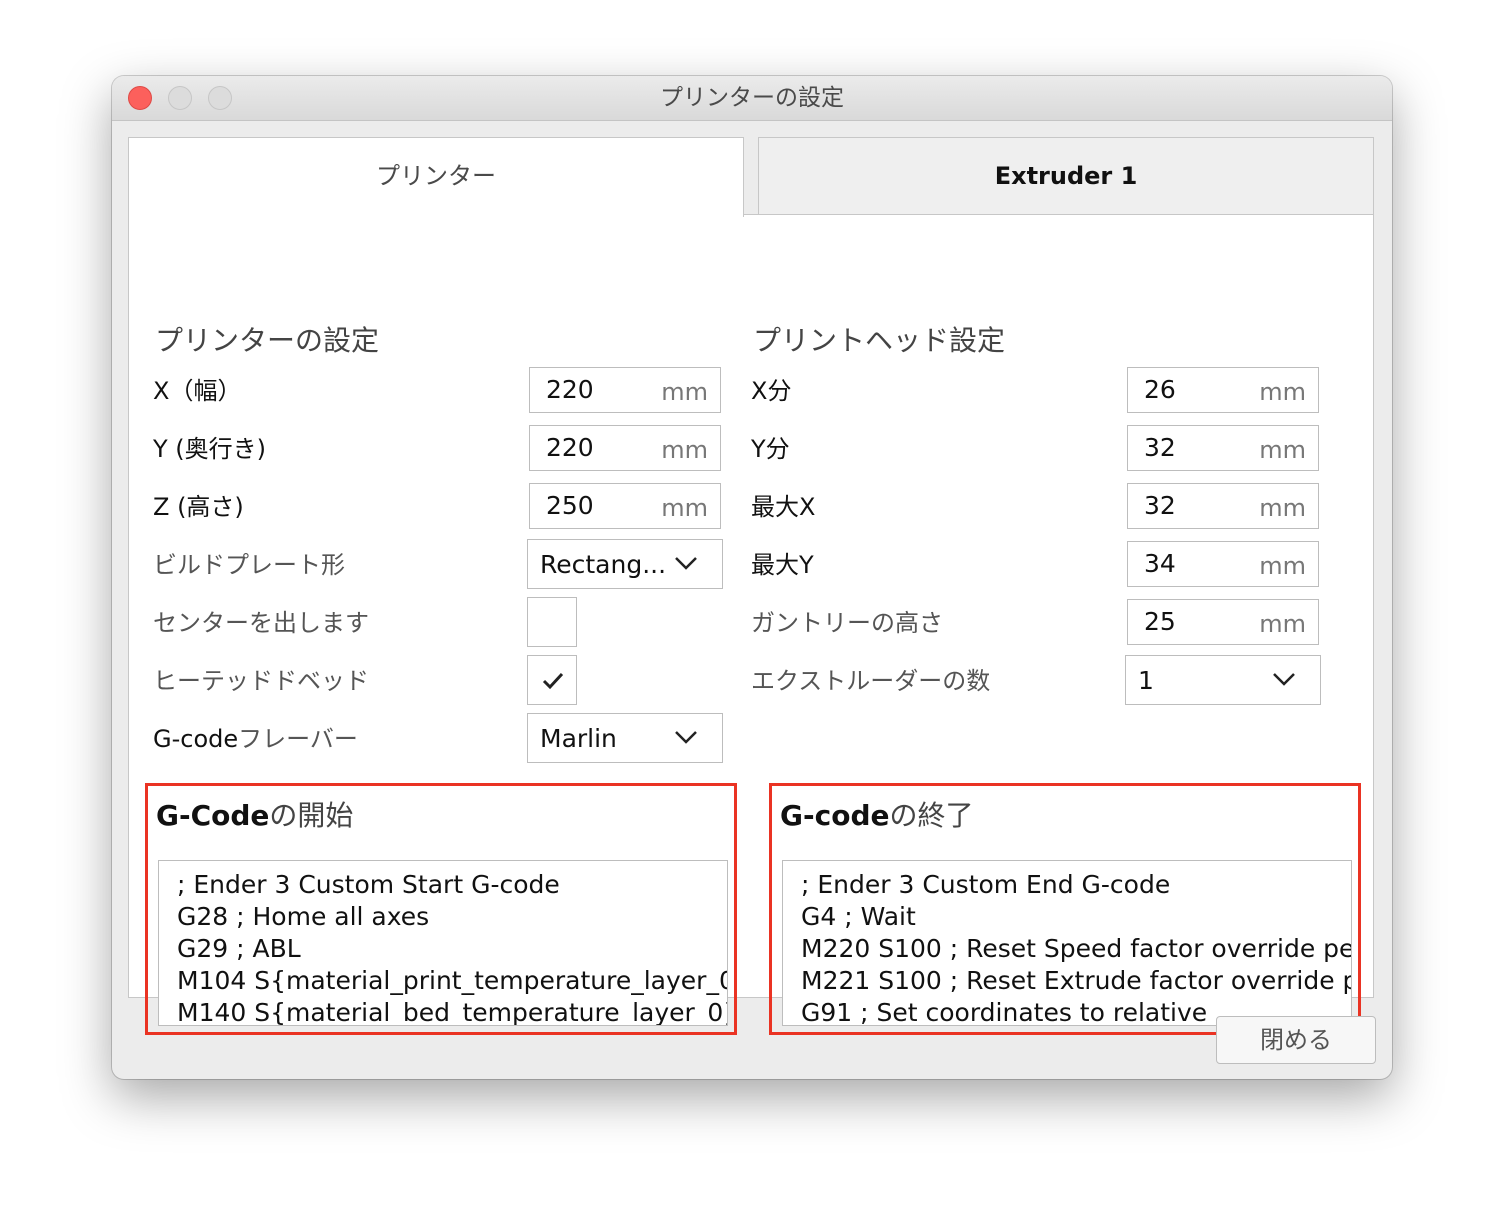  Describe the element at coordinates (436, 177) in the screenshot. I see `tab-printer: プリンター` at that location.